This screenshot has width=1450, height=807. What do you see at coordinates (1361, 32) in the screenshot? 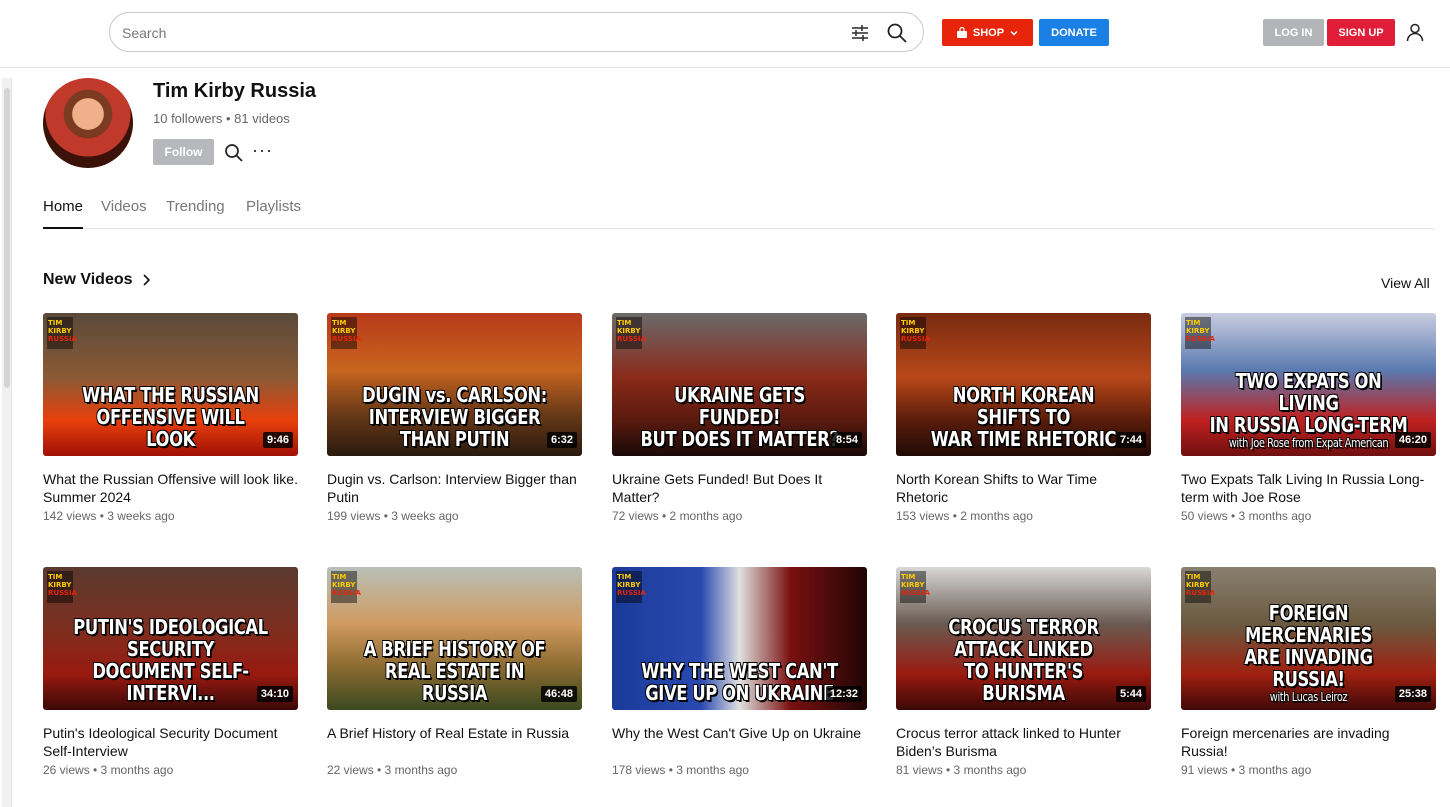
I see `signup-button: SIGN UP` at bounding box center [1361, 32].